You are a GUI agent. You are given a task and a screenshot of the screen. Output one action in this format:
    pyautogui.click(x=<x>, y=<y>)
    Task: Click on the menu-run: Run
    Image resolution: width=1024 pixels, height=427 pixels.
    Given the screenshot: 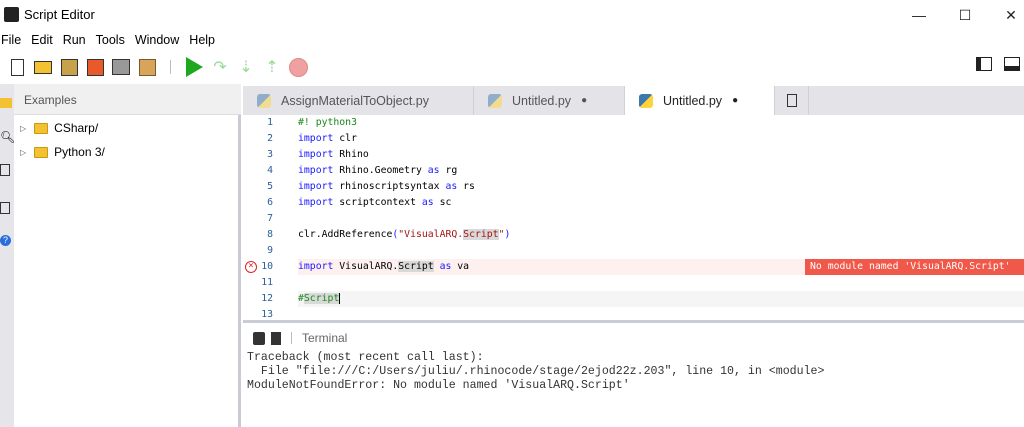 What is the action you would take?
    pyautogui.click(x=77, y=40)
    